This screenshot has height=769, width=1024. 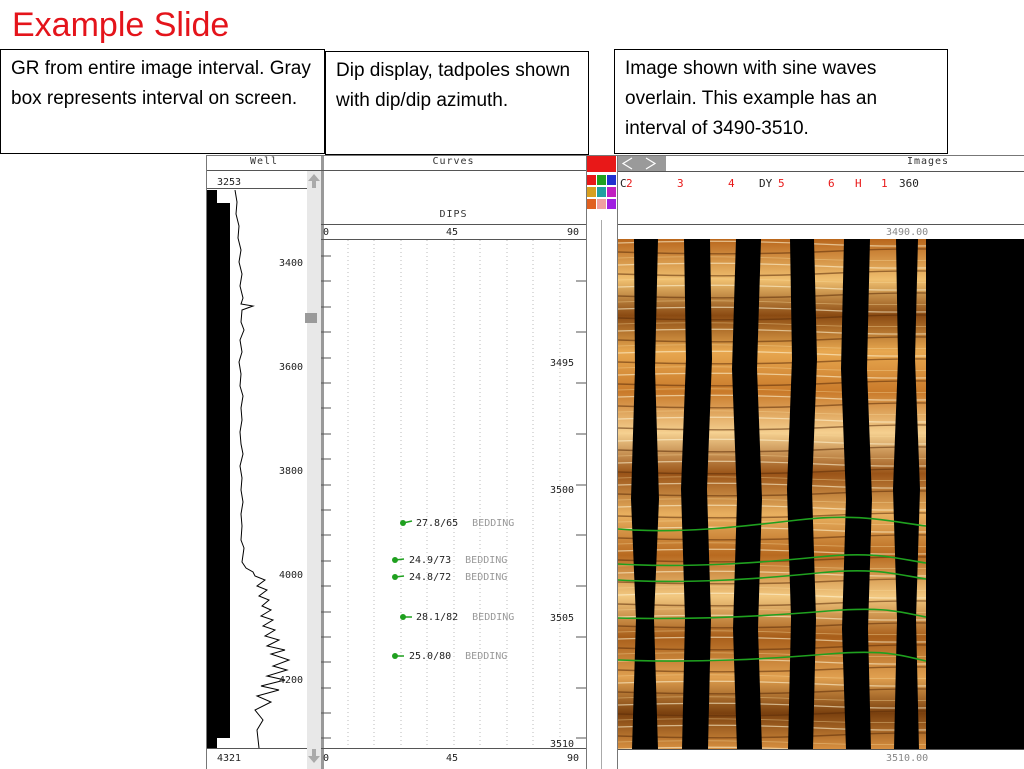 I want to click on slide-title: Example Slide, so click(x=121, y=25).